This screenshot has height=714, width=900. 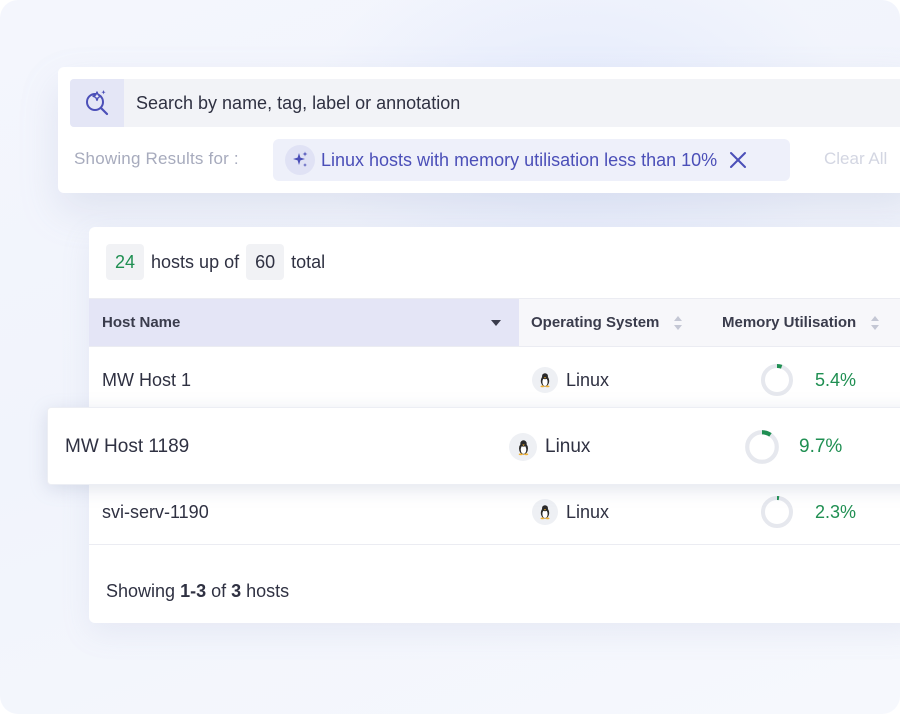 What do you see at coordinates (300, 160) in the screenshot?
I see `sparkles-icon` at bounding box center [300, 160].